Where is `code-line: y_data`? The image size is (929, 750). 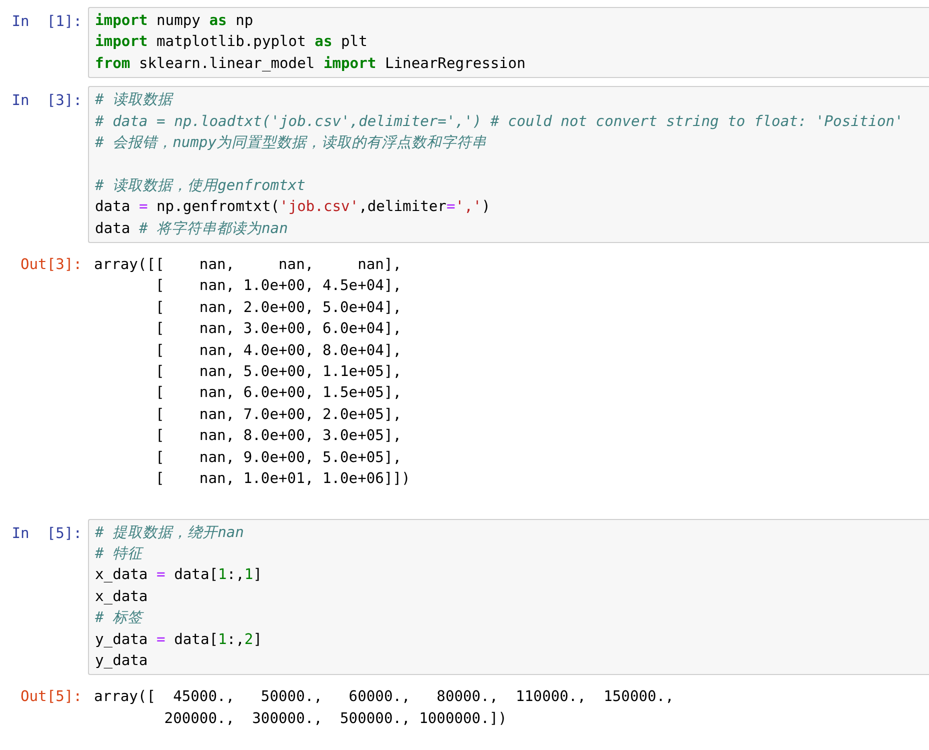
code-line: y_data is located at coordinates (121, 660).